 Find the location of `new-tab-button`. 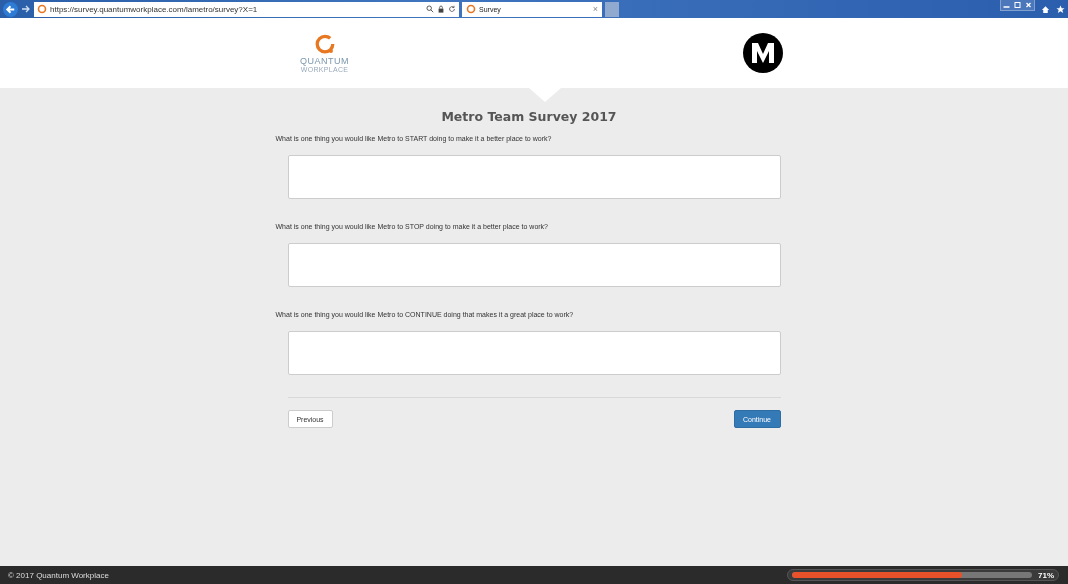

new-tab-button is located at coordinates (612, 9).